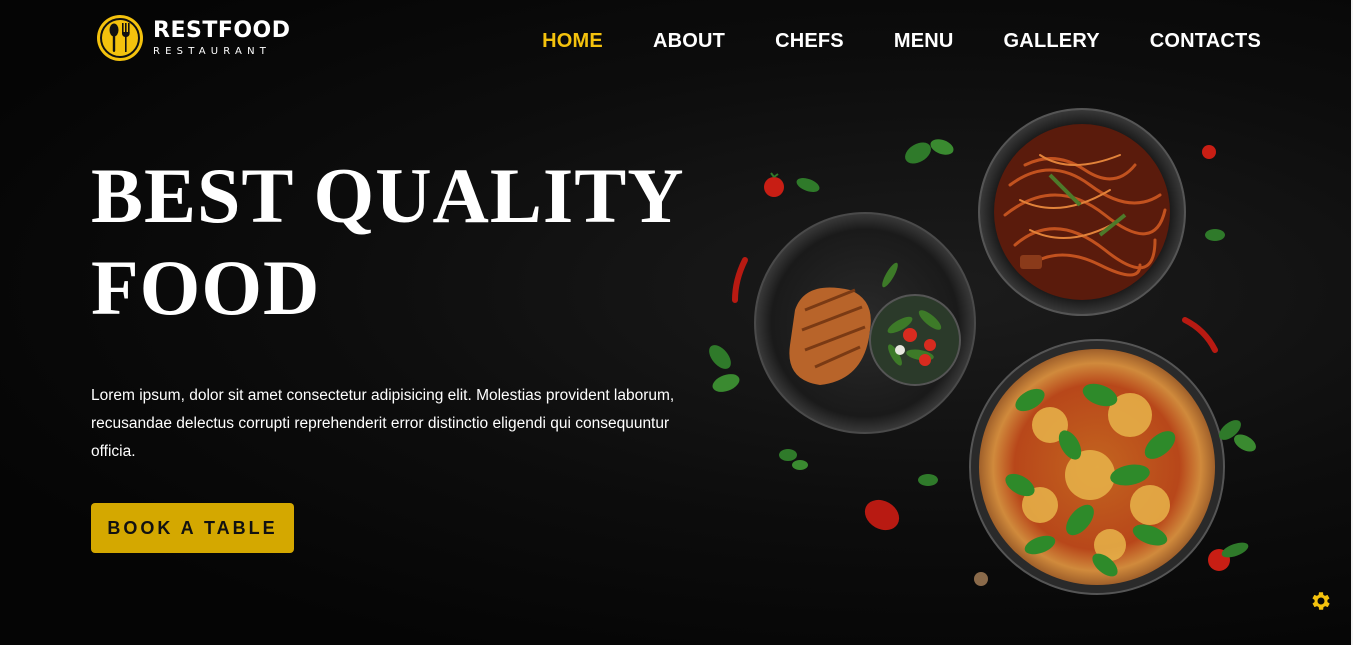 This screenshot has width=1353, height=645. What do you see at coordinates (1321, 601) in the screenshot?
I see `gear-icon` at bounding box center [1321, 601].